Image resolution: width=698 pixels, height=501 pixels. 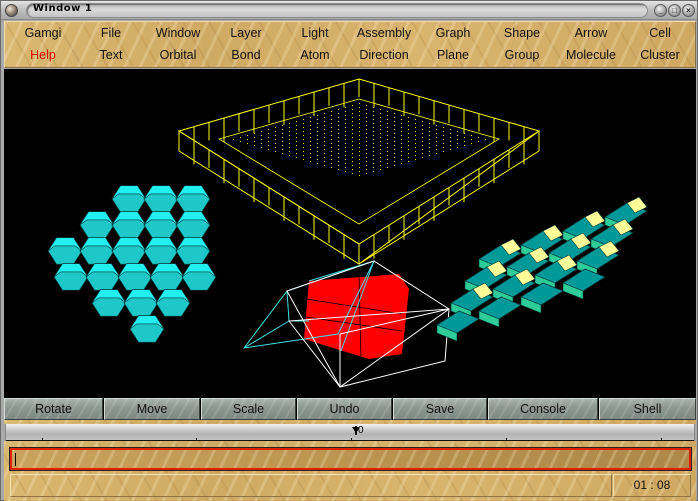 I want to click on maximize-icon: □, so click(x=674, y=10).